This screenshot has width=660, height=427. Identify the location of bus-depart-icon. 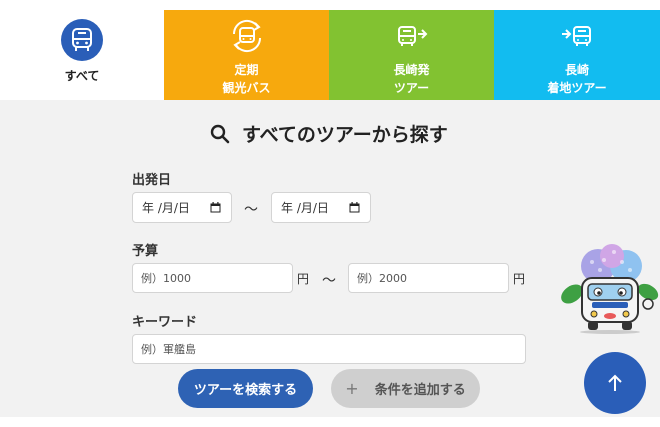
(412, 36).